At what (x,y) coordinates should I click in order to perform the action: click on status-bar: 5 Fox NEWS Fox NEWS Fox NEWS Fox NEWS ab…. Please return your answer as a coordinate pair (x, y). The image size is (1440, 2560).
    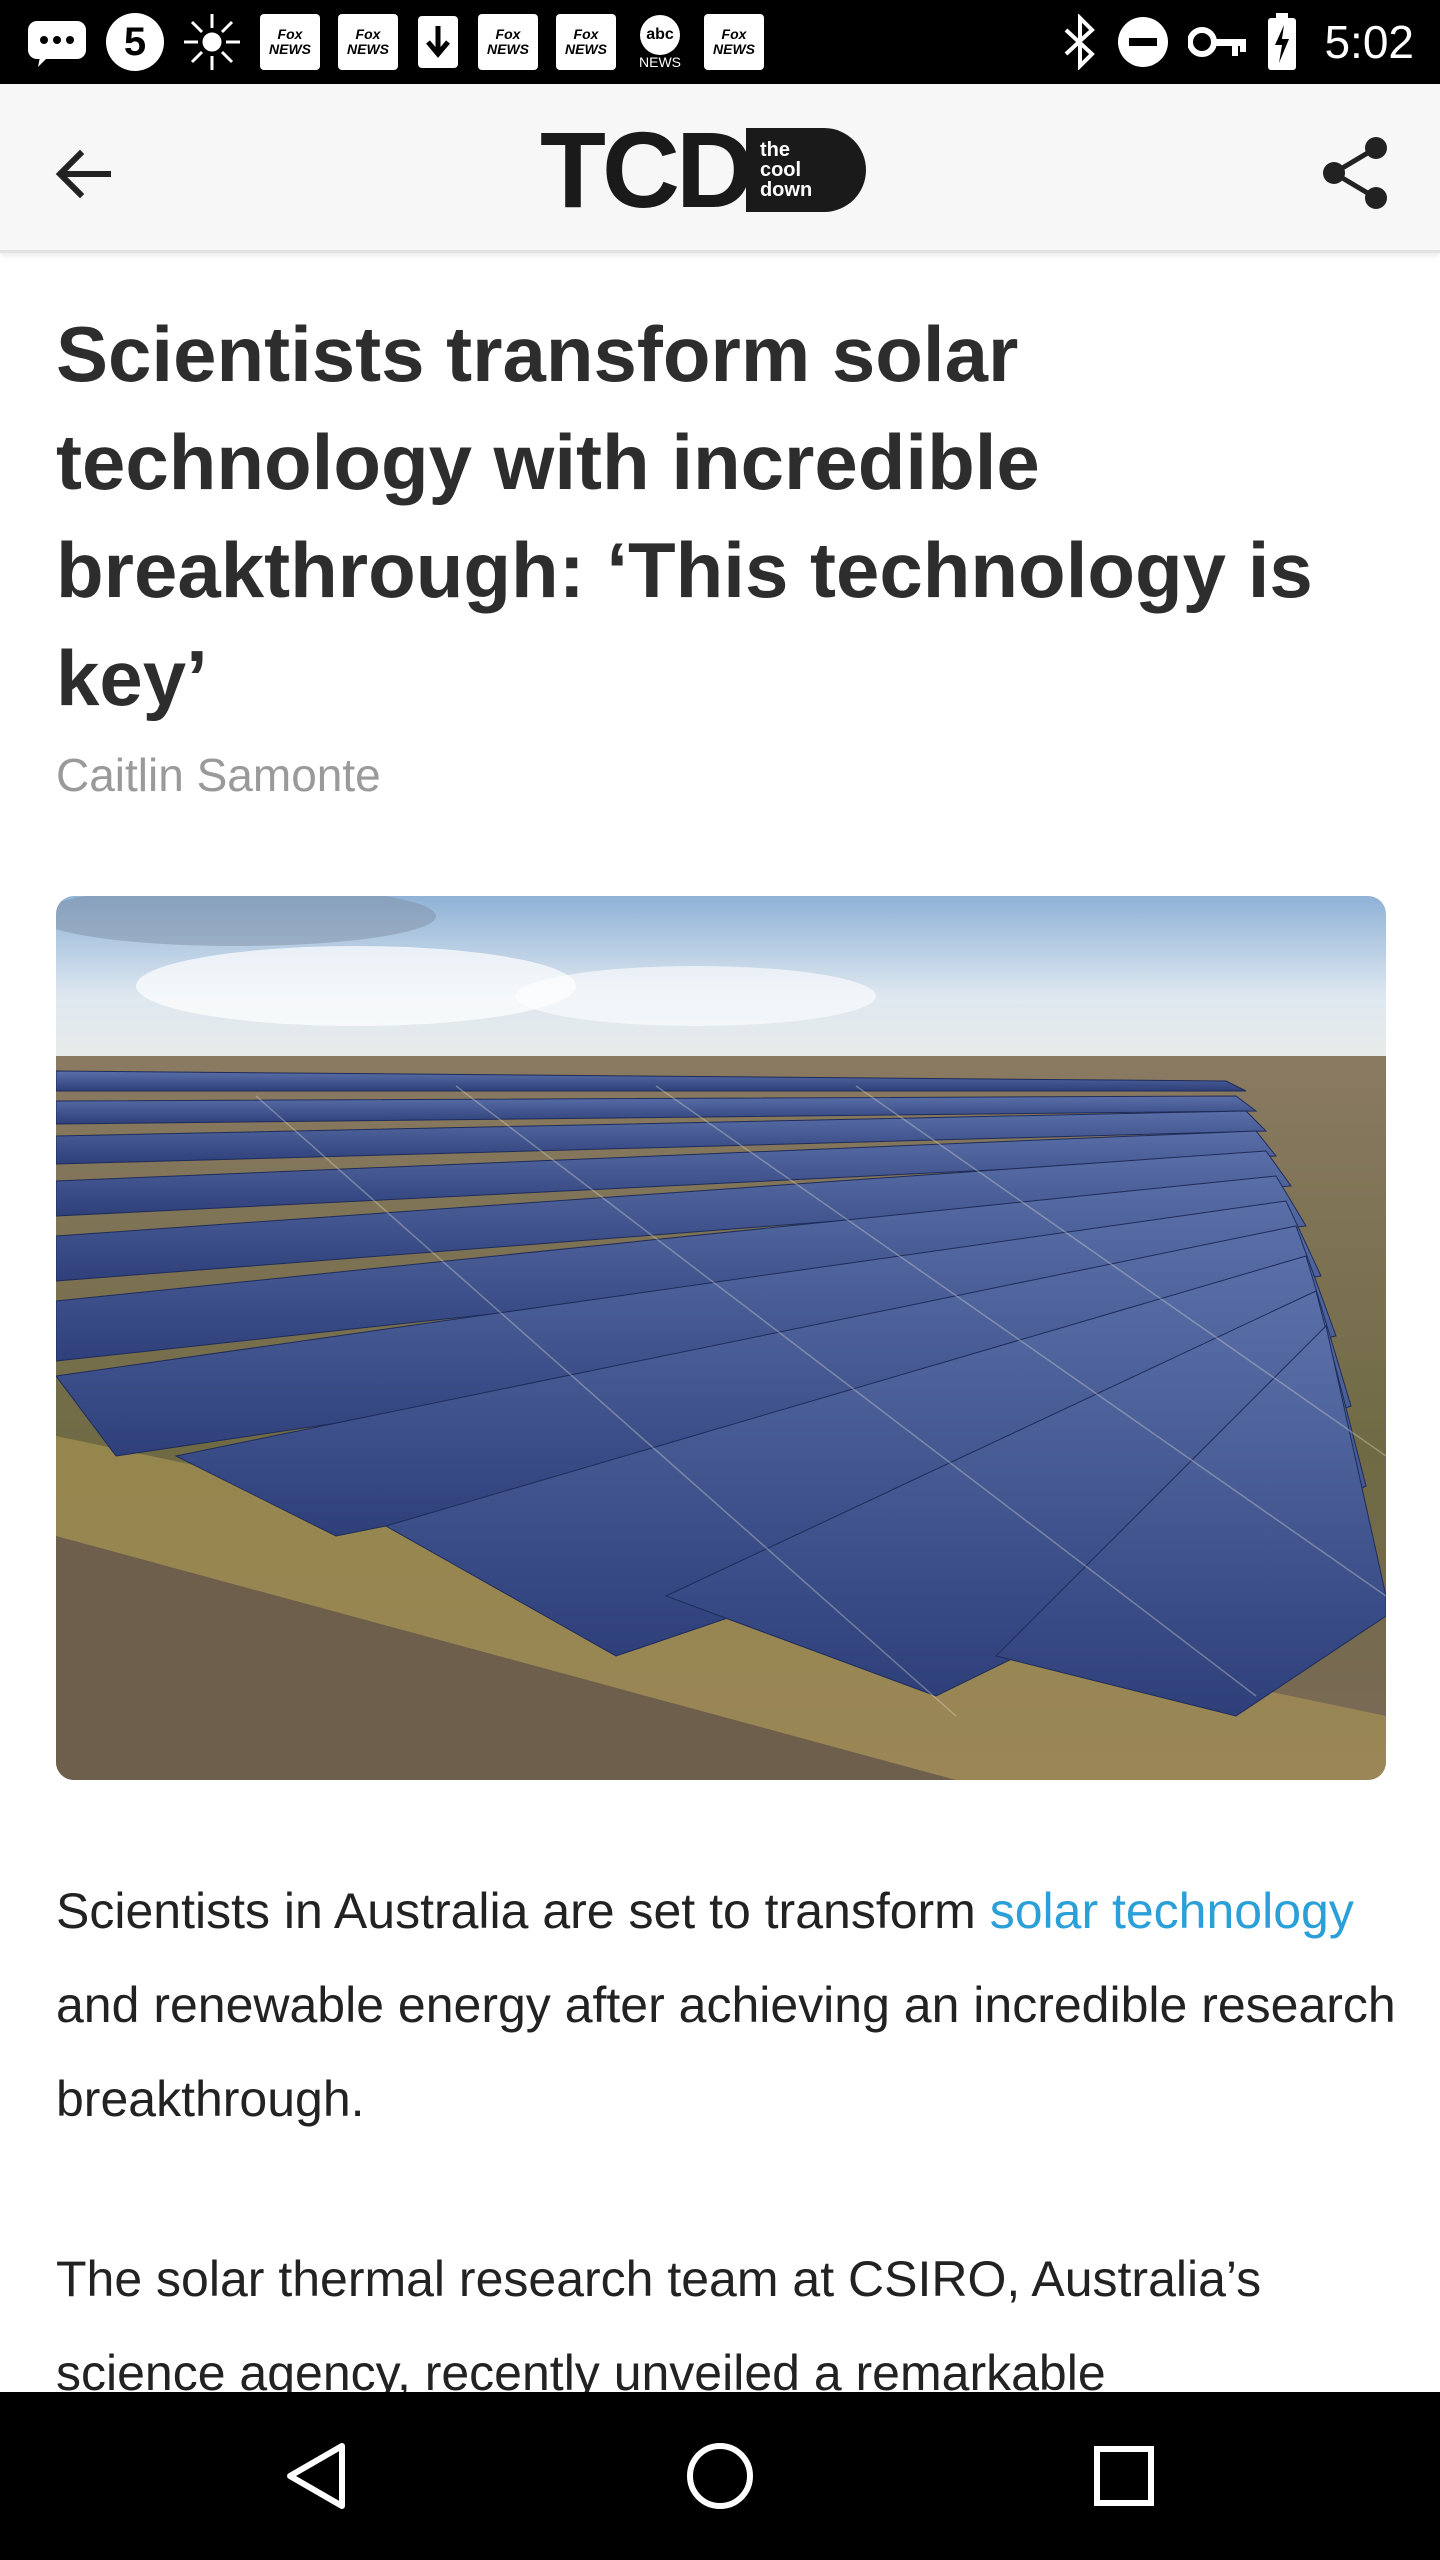
    Looking at the image, I should click on (720, 42).